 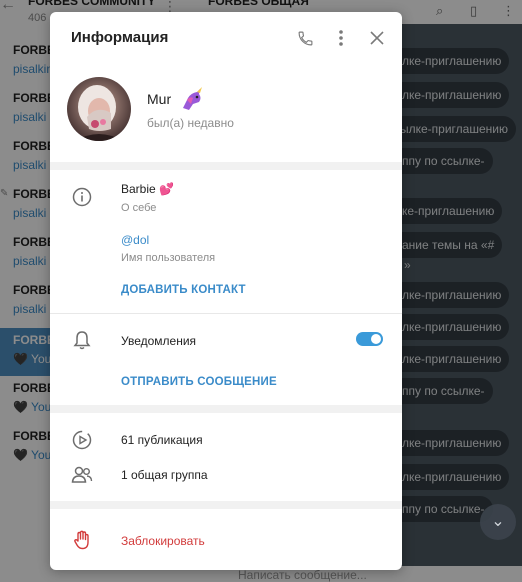 I want to click on about-label: О себе, so click(x=139, y=208).